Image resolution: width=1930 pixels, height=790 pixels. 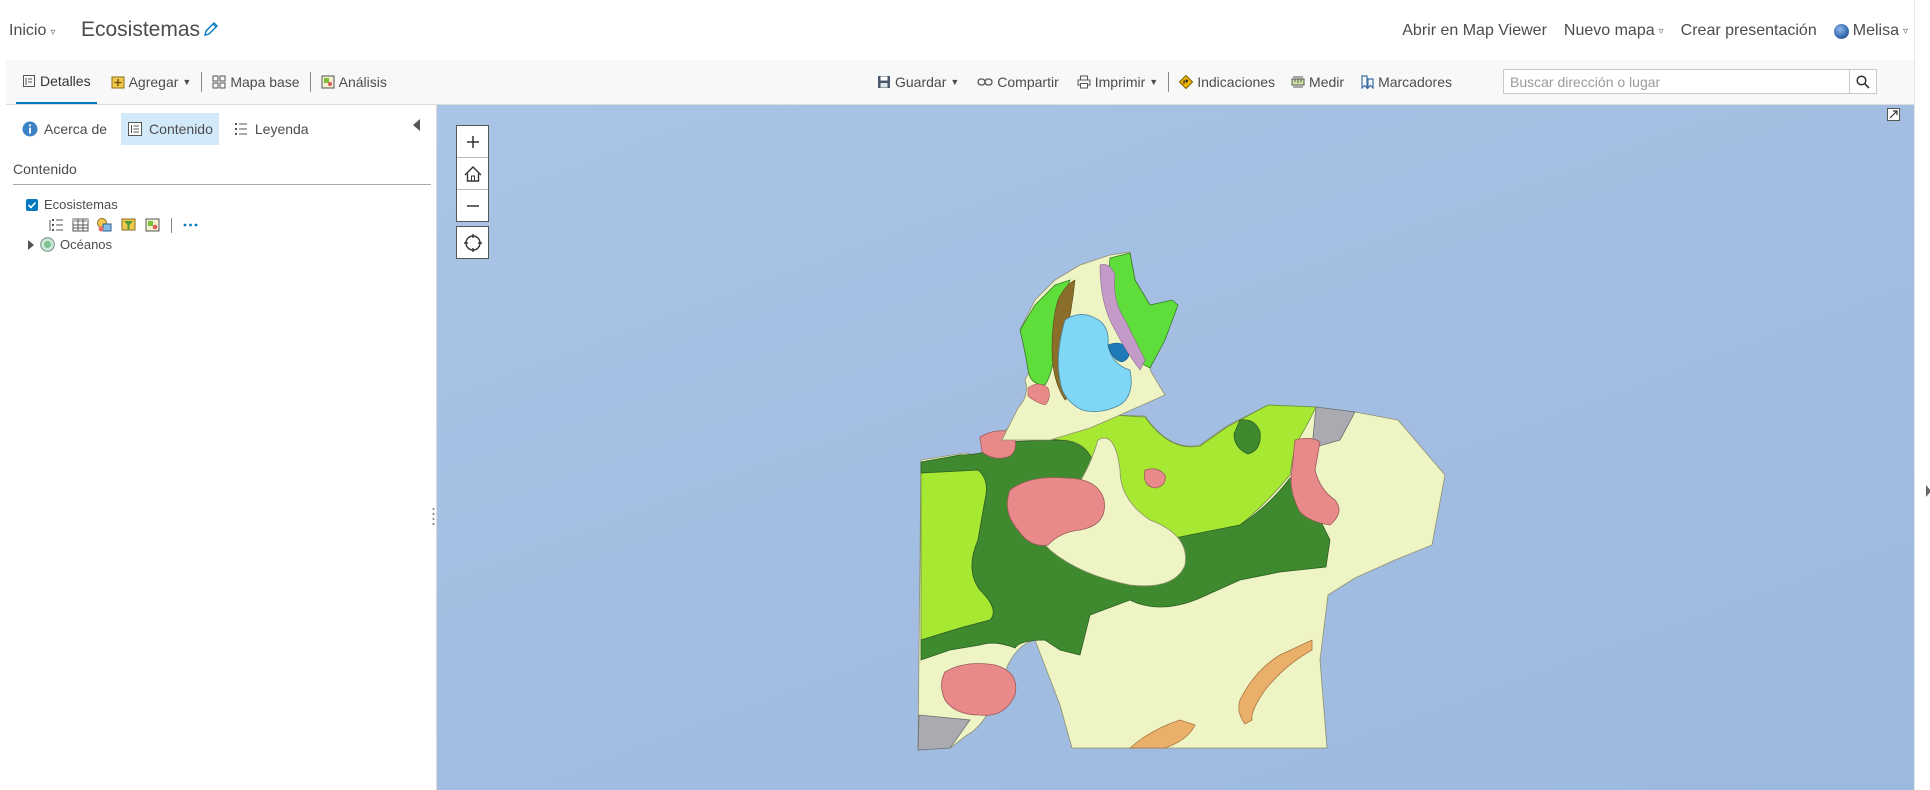 I want to click on layer-row-ecosistemas: Ecosistemas, so click(x=72, y=204).